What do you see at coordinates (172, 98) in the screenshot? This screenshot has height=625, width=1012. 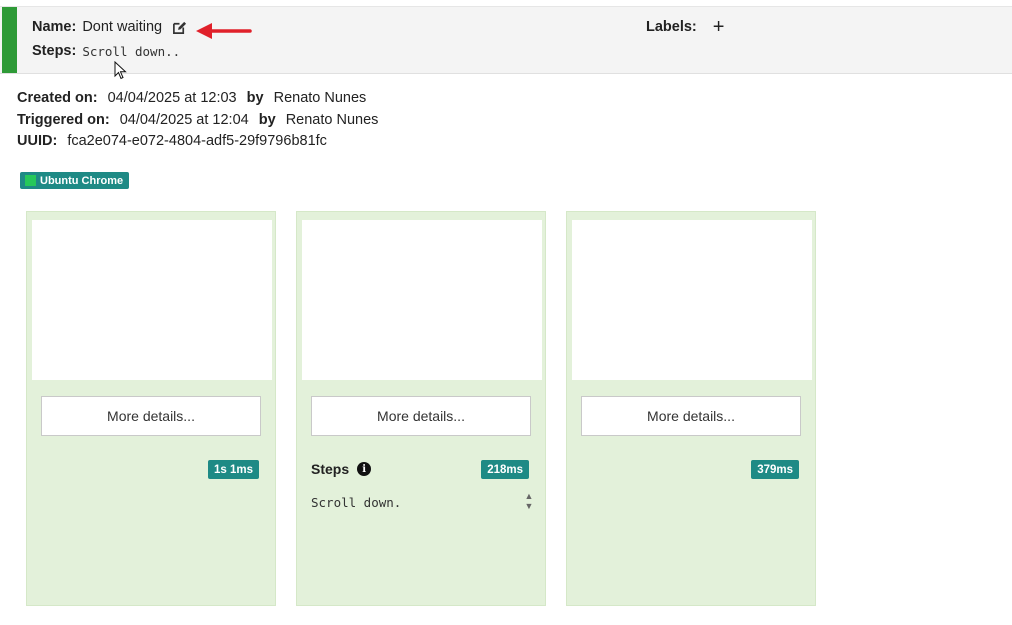 I see `created-date: 04/04/2025 at 12:03` at bounding box center [172, 98].